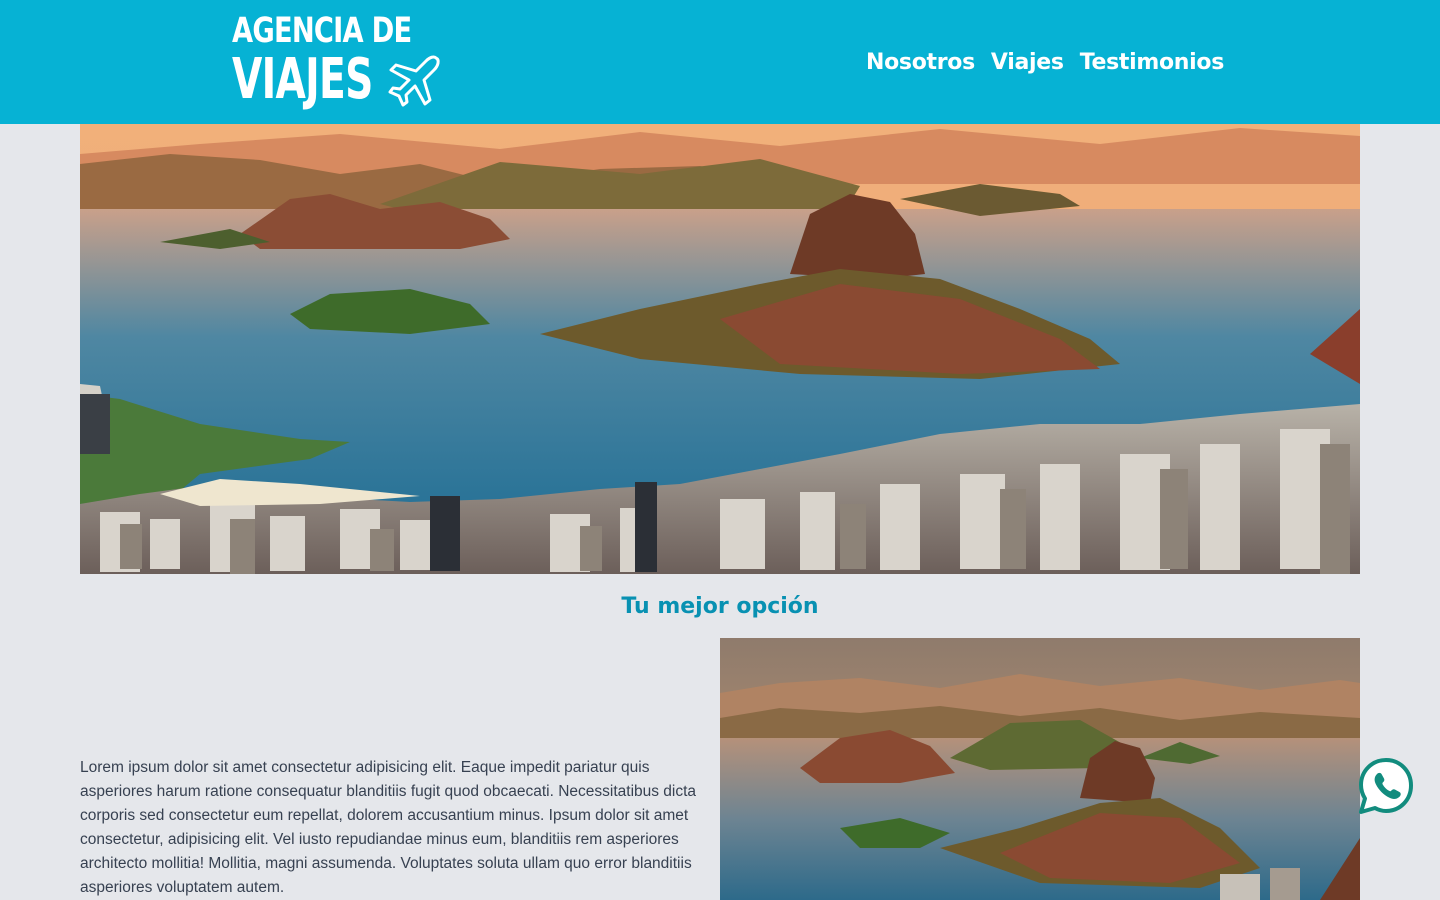  Describe the element at coordinates (1027, 63) in the screenshot. I see `nav-link-viajes: Viajes` at that location.